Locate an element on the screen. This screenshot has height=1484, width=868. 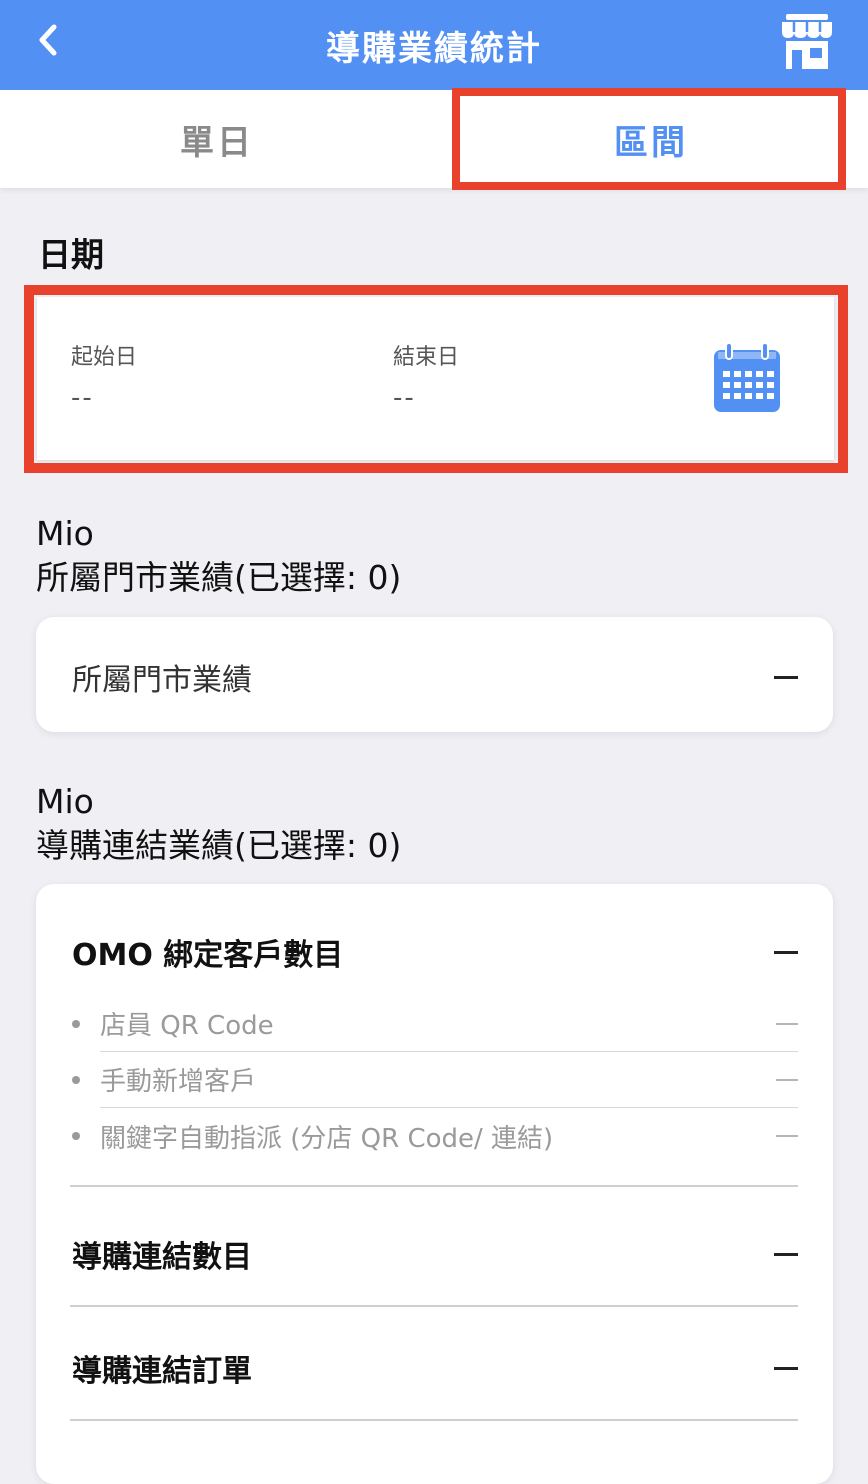
date-section-label: 日期 is located at coordinates (71, 254).